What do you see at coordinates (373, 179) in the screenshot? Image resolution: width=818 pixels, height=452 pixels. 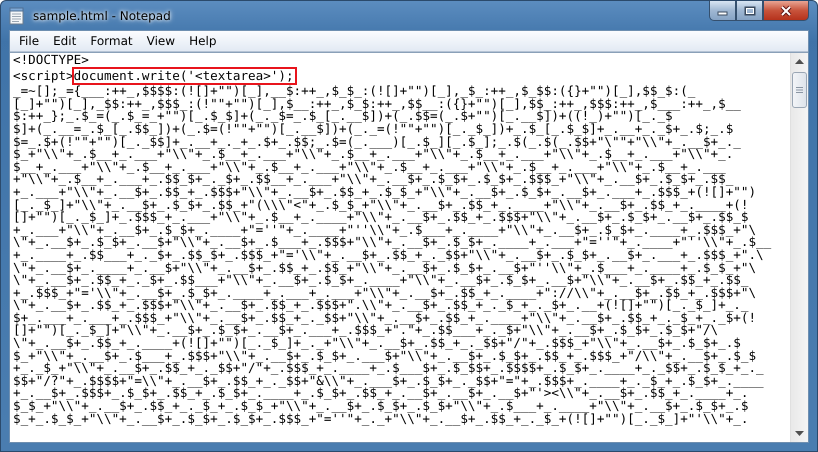 I see `code-line: +"\\"+_.$__+_.___+_.$$_$+_._$+_.$$__+_.___+"\\"+_.__$+_.$_$+_.$_$+_.$$$_+"\\"+_.__$+_.$_$+_.$$_` at bounding box center [373, 179].